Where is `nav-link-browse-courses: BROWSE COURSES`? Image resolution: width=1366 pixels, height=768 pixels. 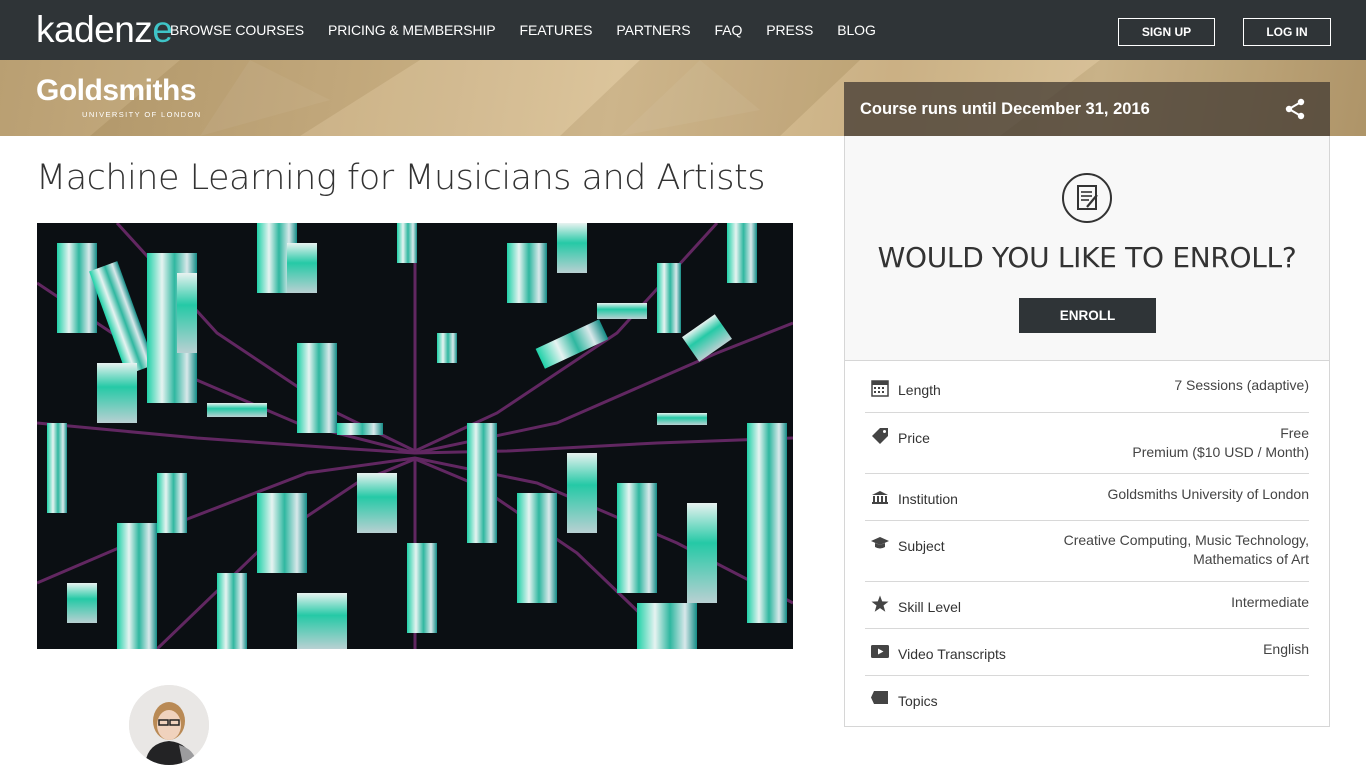 nav-link-browse-courses: BROWSE COURSES is located at coordinates (237, 30).